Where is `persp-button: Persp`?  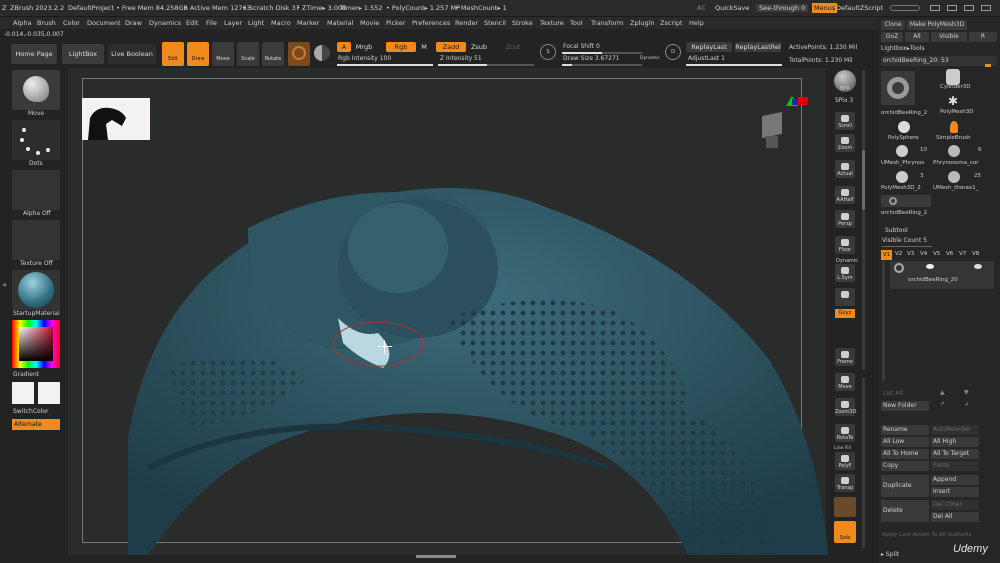
persp-button: Persp is located at coordinates (845, 219).